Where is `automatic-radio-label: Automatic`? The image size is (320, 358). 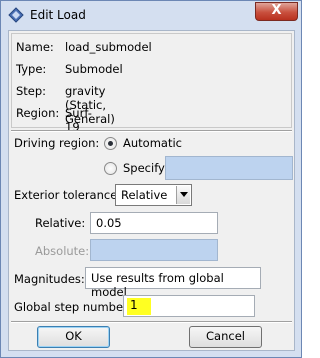 automatic-radio-label: Automatic is located at coordinates (152, 143).